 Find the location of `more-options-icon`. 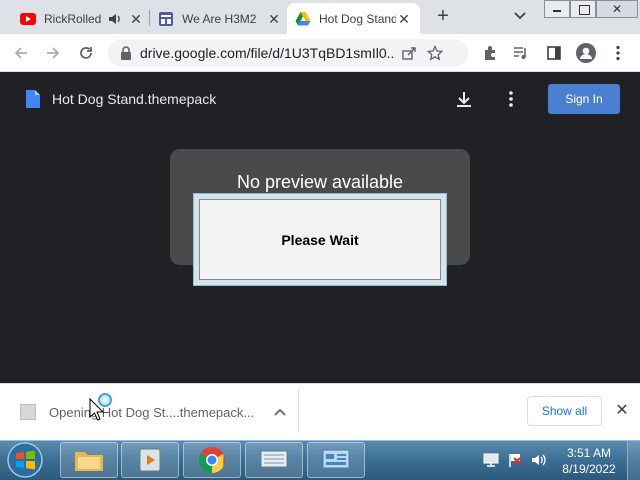

more-options-icon is located at coordinates (511, 99).